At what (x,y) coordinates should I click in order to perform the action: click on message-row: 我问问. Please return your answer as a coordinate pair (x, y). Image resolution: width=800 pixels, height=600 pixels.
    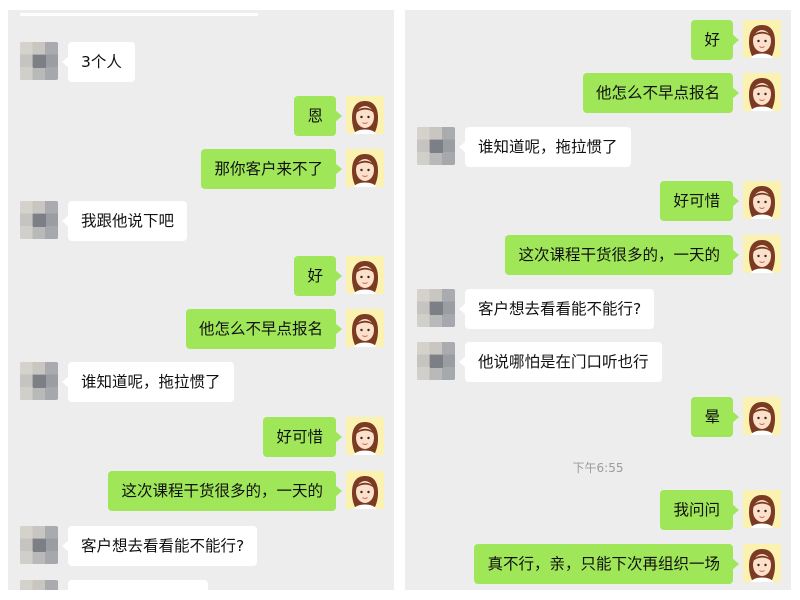
    Looking at the image, I should click on (598, 510).